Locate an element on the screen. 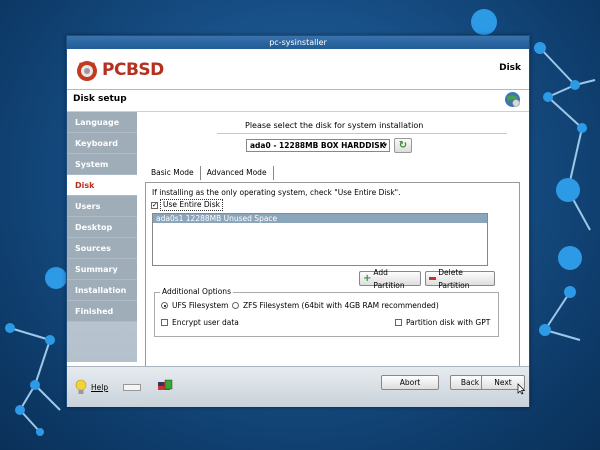 This screenshot has height=450, width=600. sidebar-item-system: System is located at coordinates (102, 164).